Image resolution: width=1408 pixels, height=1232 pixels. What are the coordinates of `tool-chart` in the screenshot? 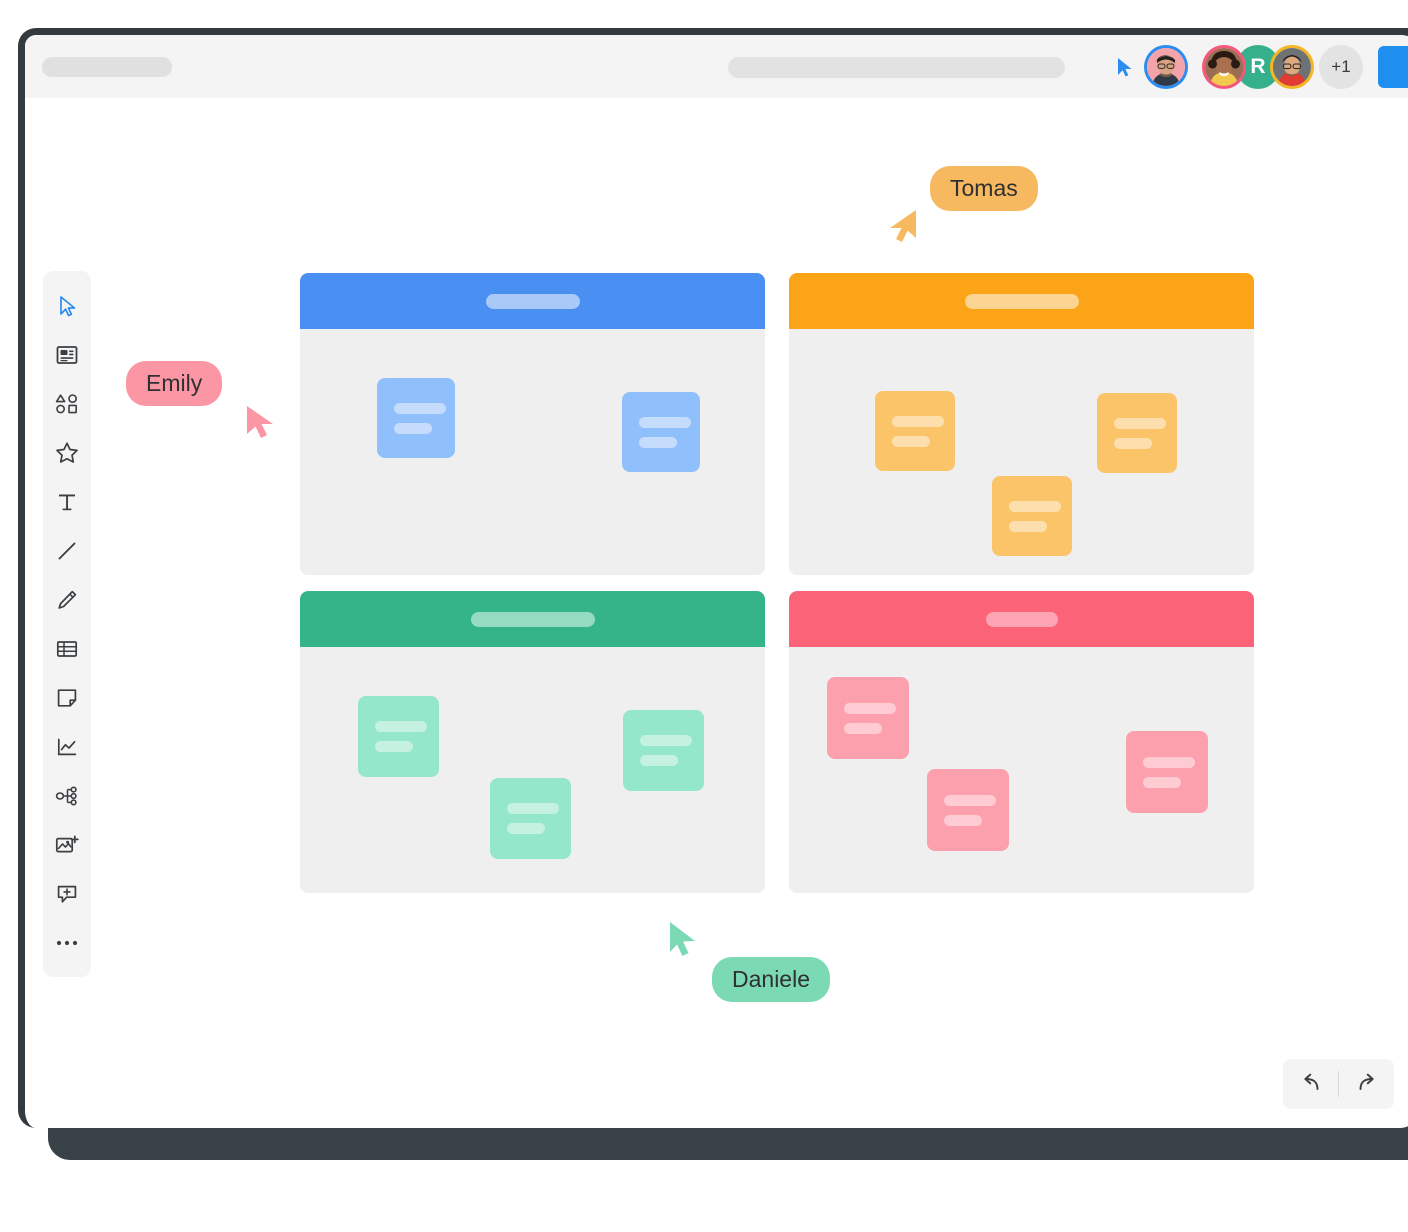 It's located at (67, 746).